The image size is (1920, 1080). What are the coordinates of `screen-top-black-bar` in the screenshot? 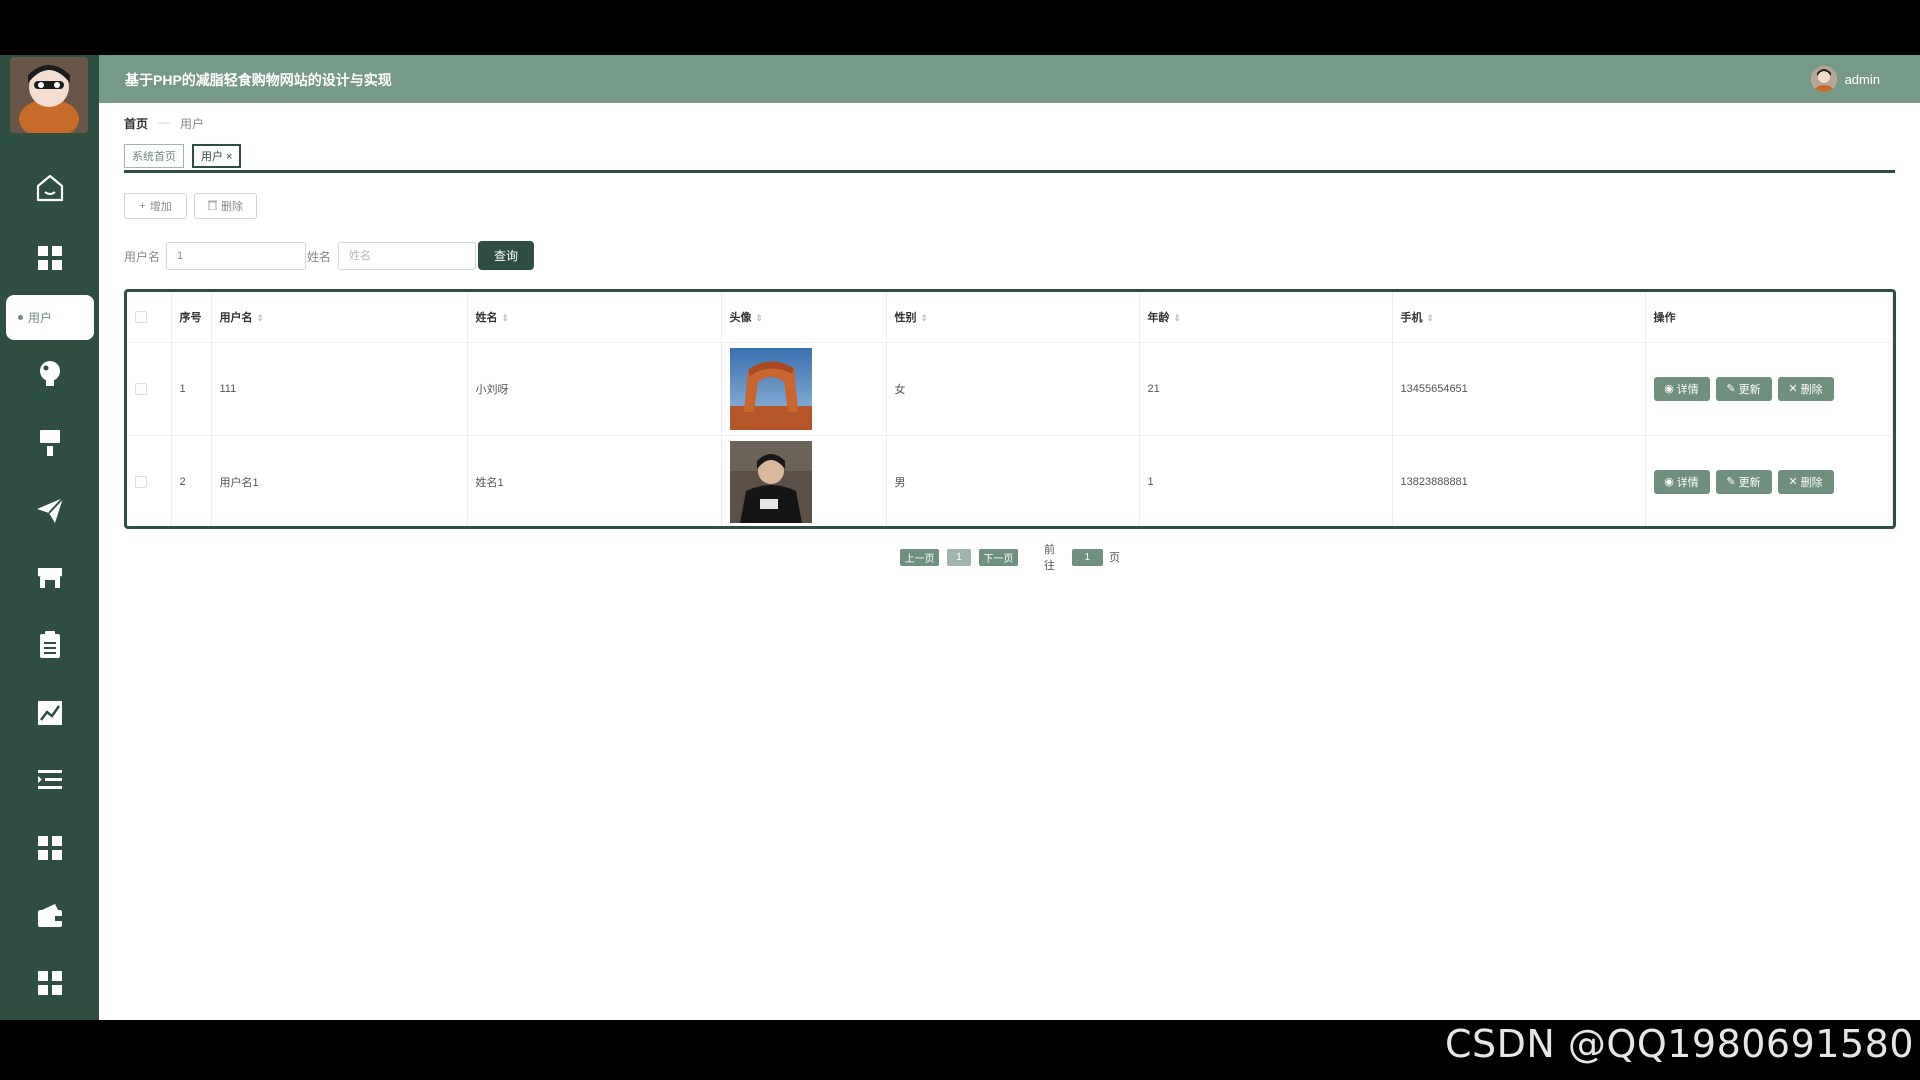 It's located at (960, 27).